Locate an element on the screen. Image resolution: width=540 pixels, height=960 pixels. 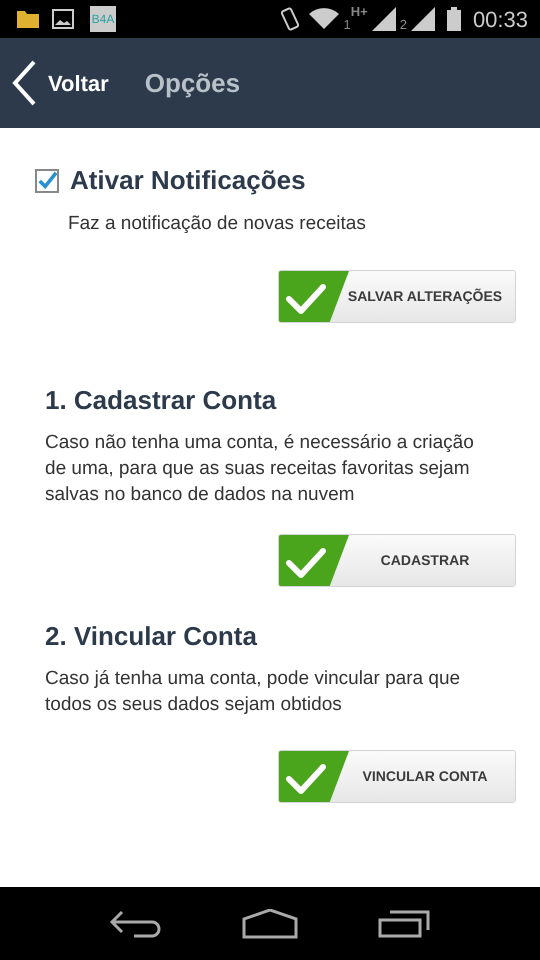
action-button: VINCULAR CONTA is located at coordinates (397, 776).